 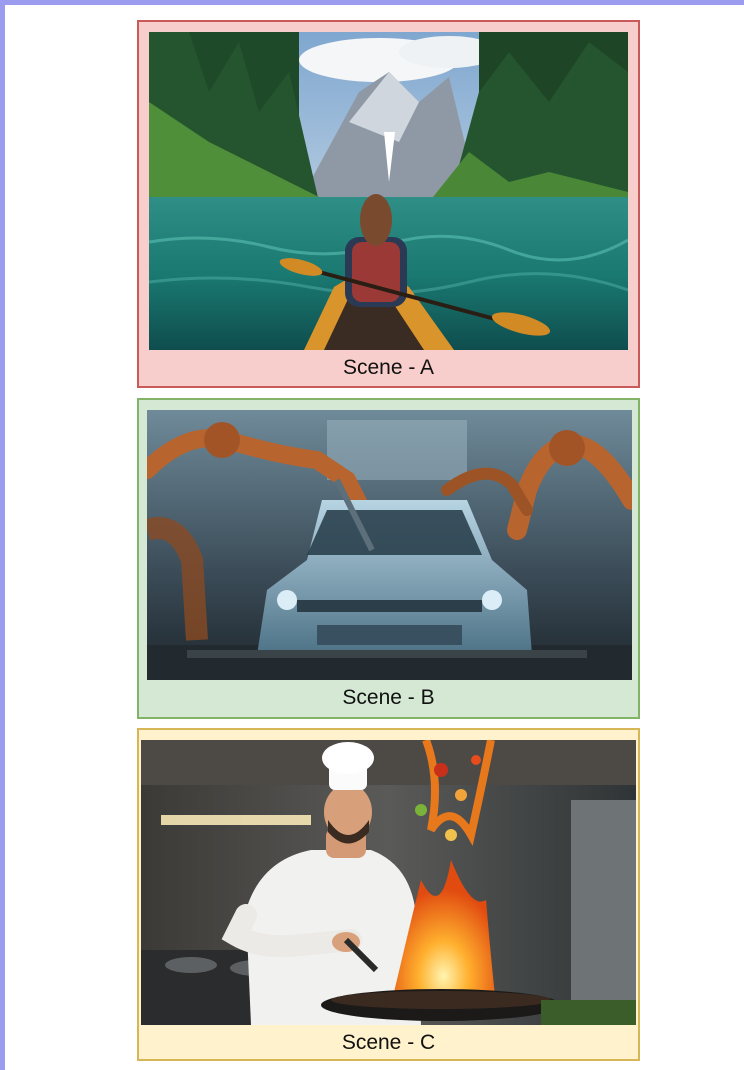 I want to click on scene-b-caption: Scene - B, so click(x=388, y=697).